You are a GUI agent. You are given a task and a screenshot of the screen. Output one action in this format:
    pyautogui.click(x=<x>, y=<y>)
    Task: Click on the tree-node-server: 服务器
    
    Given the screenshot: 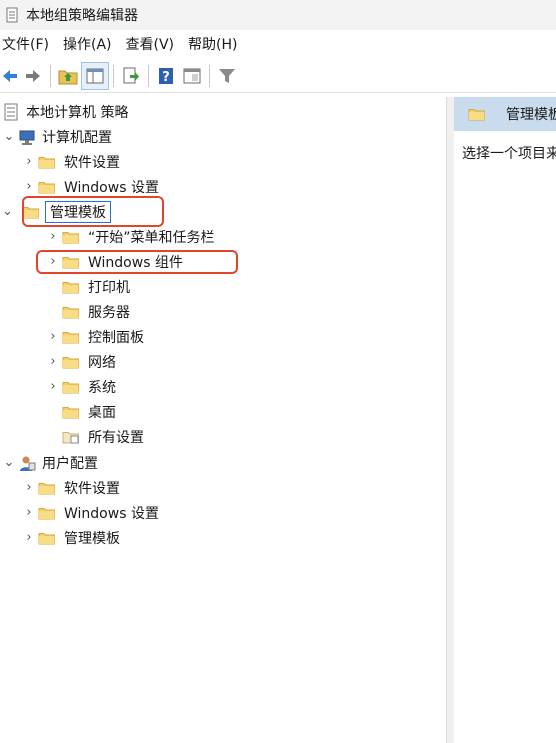 What is the action you would take?
    pyautogui.click(x=96, y=311)
    